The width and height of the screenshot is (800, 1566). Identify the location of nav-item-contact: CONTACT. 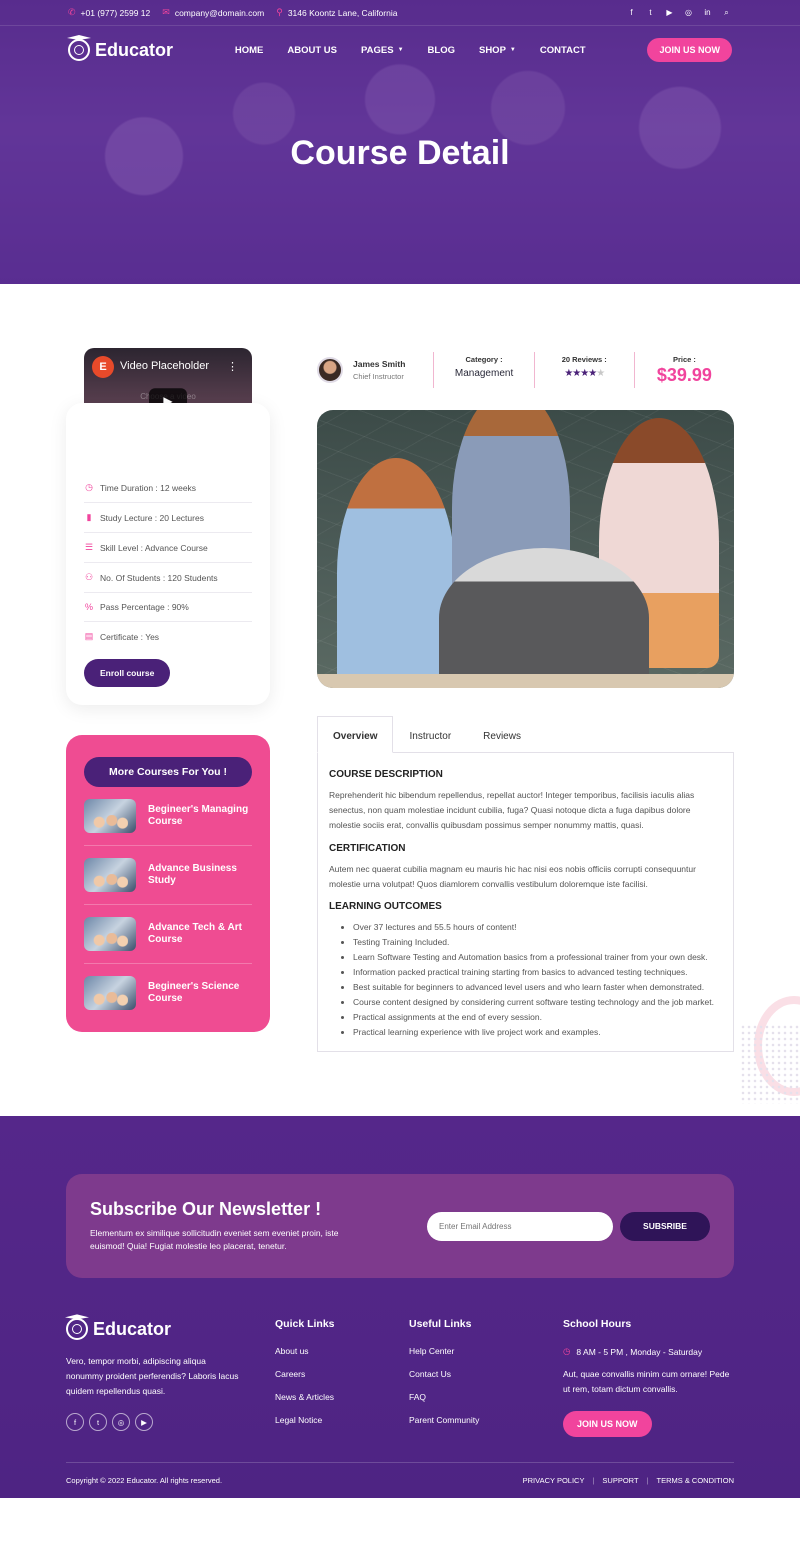
(563, 50).